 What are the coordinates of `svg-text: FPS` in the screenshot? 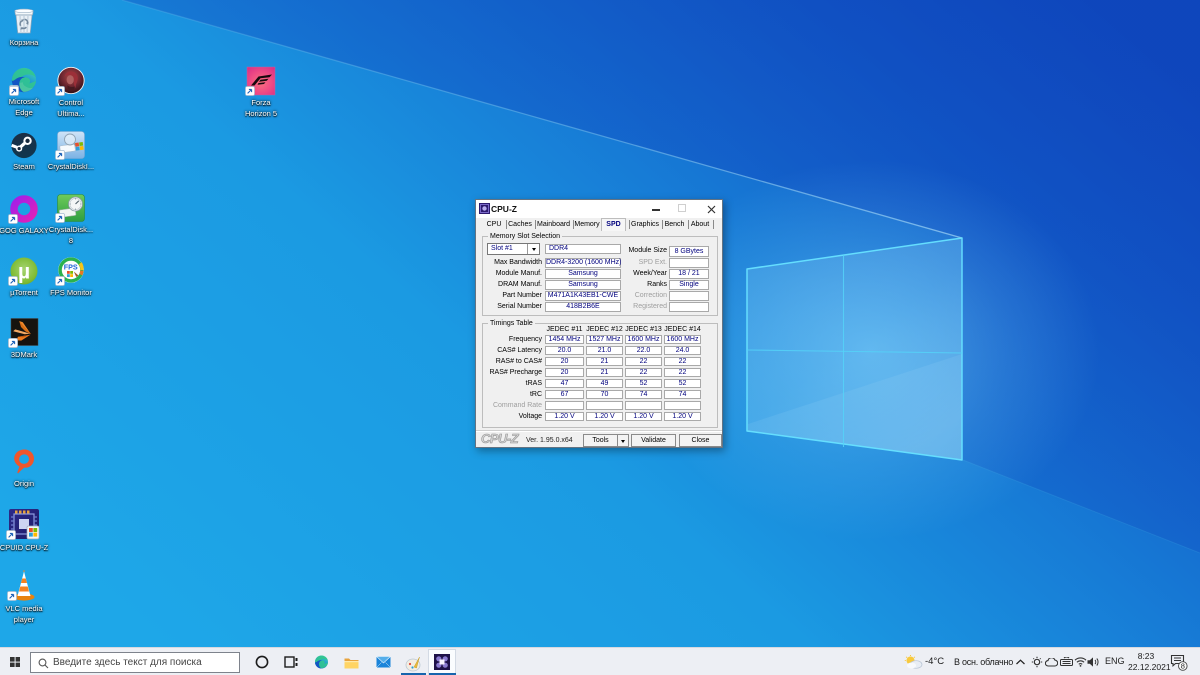 It's located at (71, 267).